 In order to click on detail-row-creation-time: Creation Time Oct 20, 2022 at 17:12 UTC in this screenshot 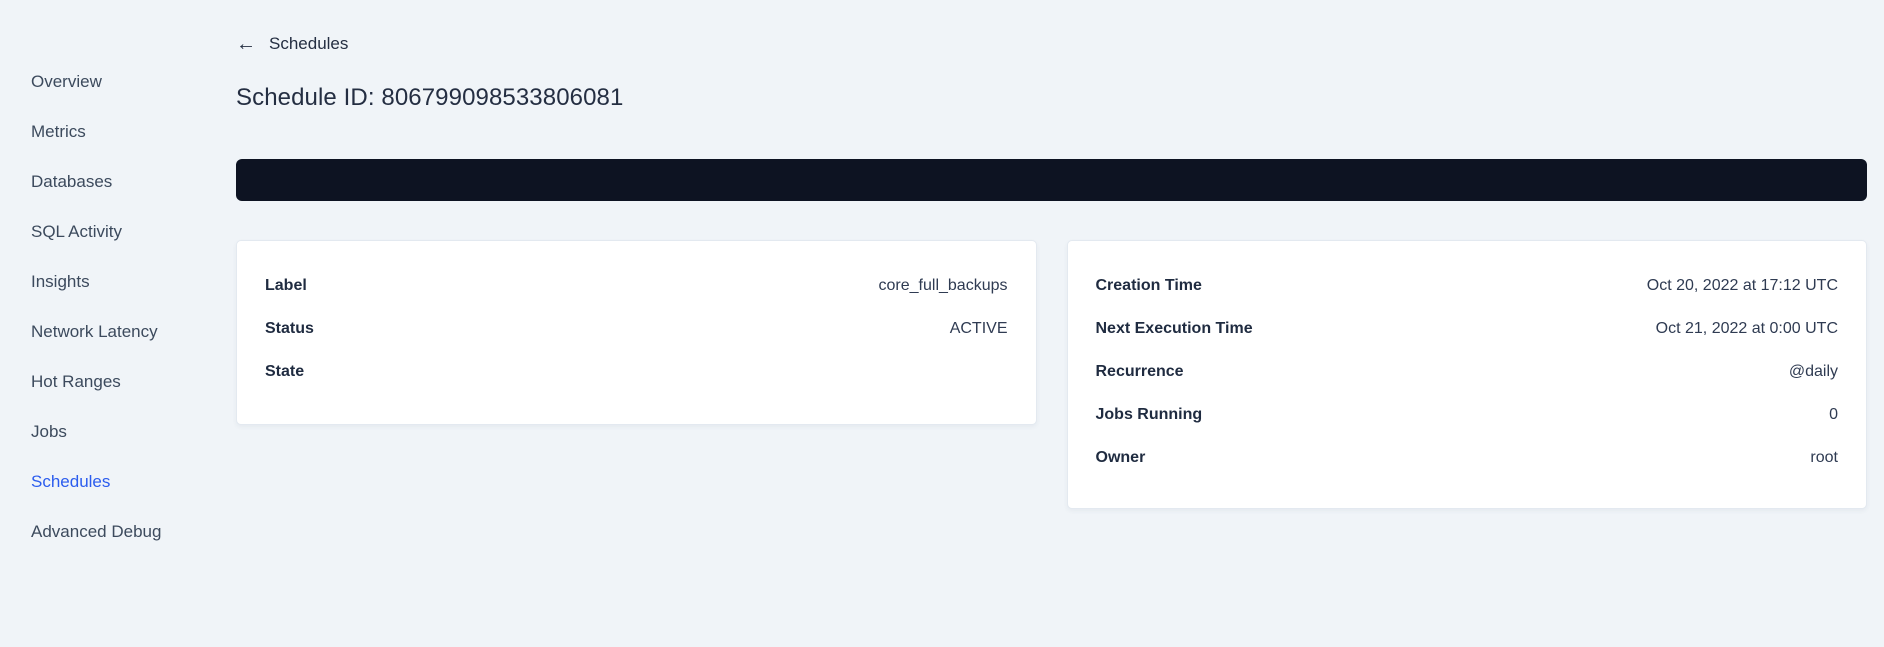, I will do `click(1467, 285)`.